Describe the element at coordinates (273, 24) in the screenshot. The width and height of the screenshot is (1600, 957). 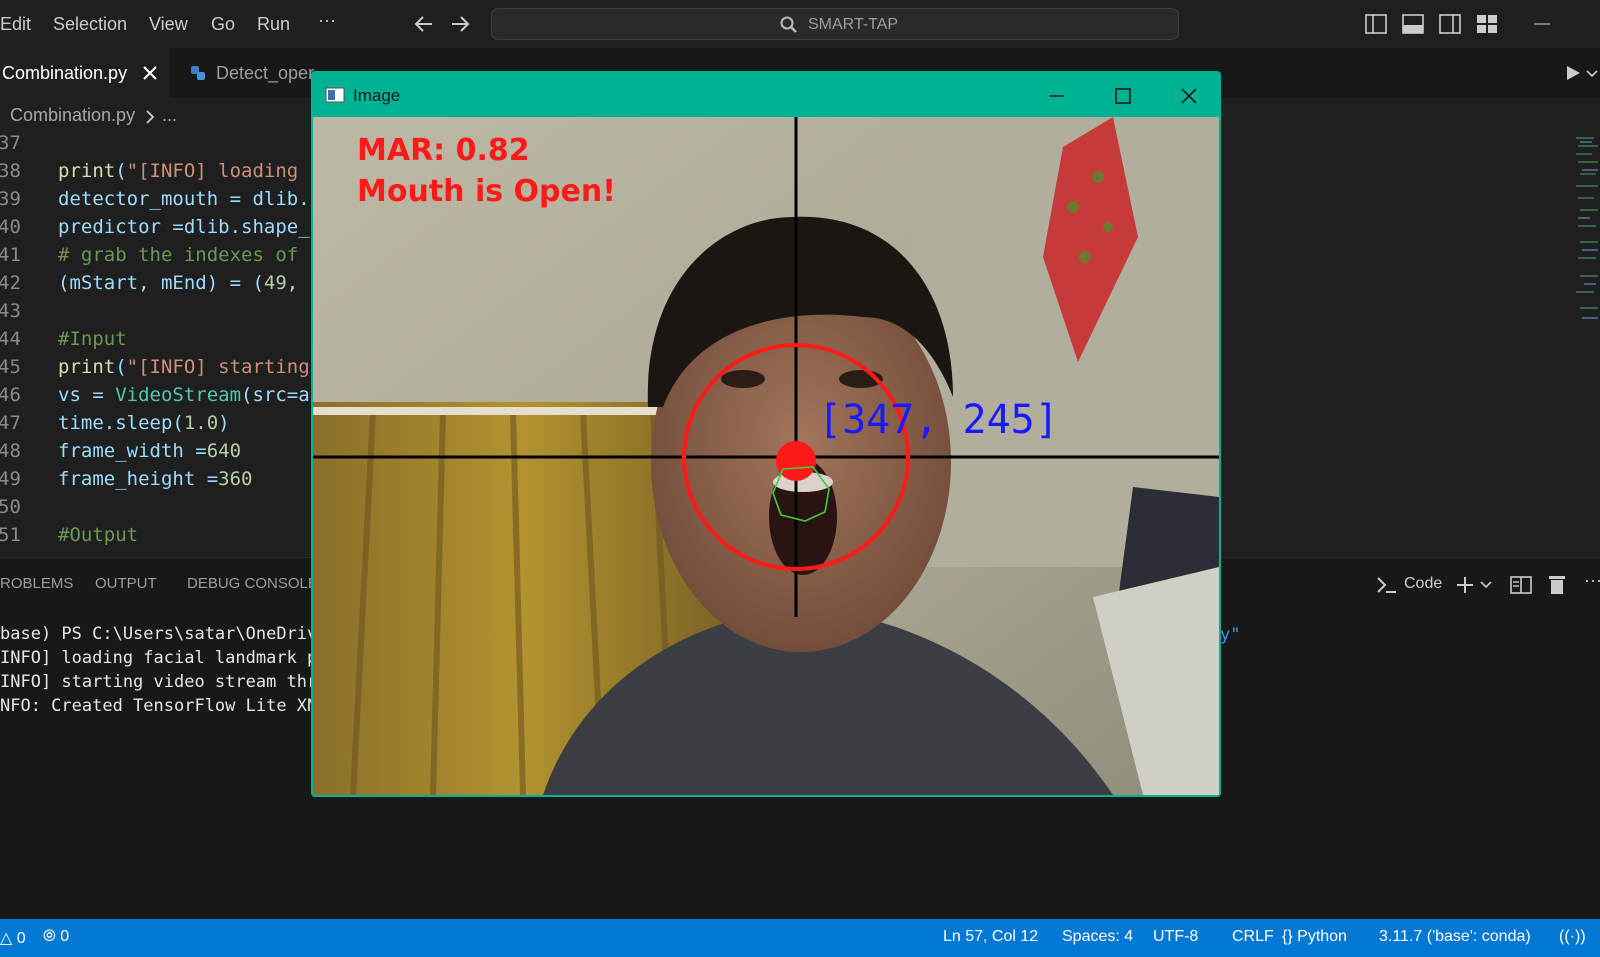
I see `menu-run: Run` at that location.